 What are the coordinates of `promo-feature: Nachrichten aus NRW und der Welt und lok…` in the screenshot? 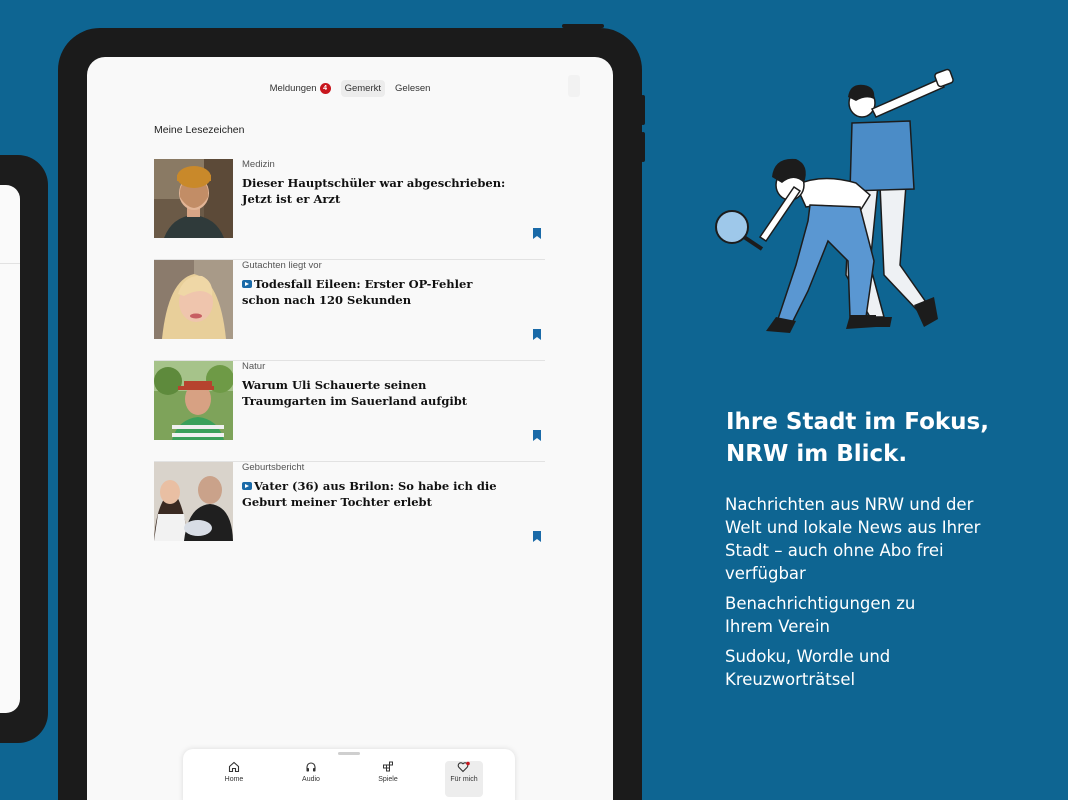 It's located at (853, 539).